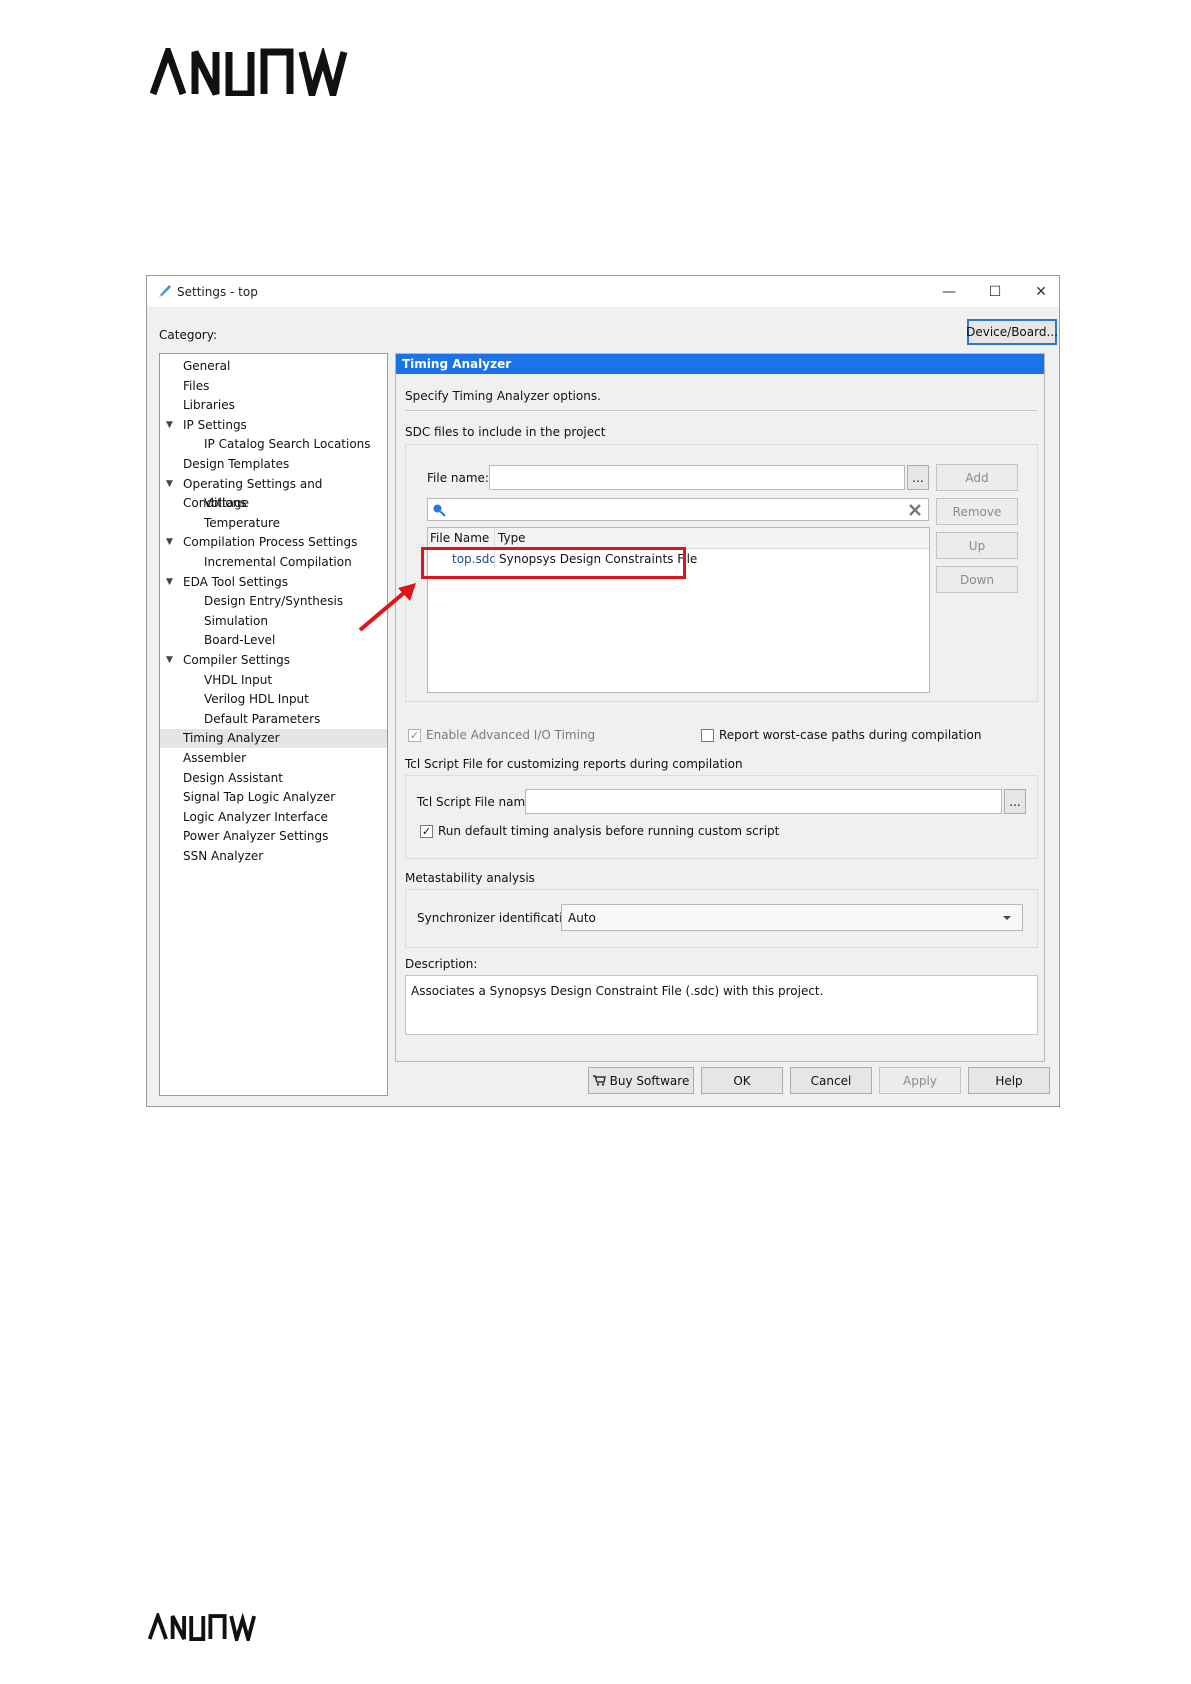  Describe the element at coordinates (920, 1080) in the screenshot. I see `apply-button: Apply` at that location.